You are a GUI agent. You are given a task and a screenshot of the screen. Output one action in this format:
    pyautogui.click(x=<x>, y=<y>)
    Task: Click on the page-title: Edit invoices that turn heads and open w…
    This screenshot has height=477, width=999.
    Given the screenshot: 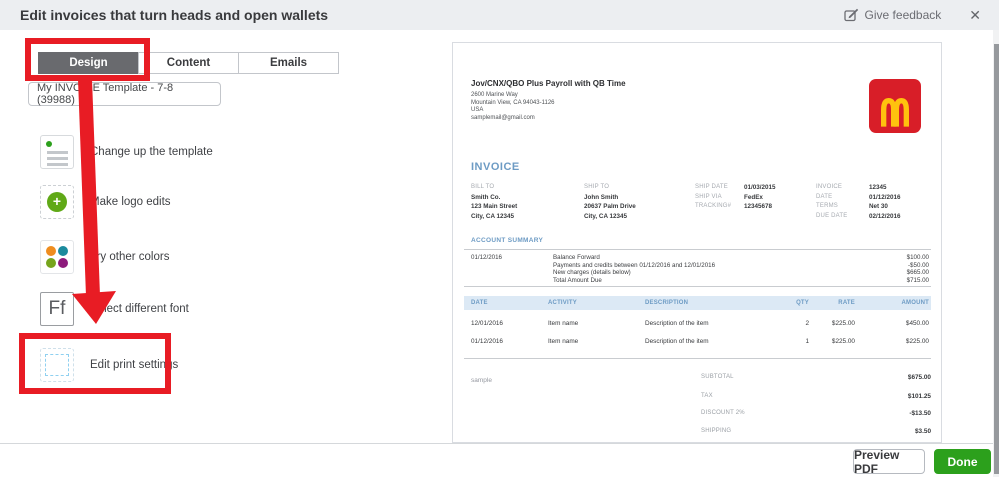 What is the action you would take?
    pyautogui.click(x=174, y=15)
    